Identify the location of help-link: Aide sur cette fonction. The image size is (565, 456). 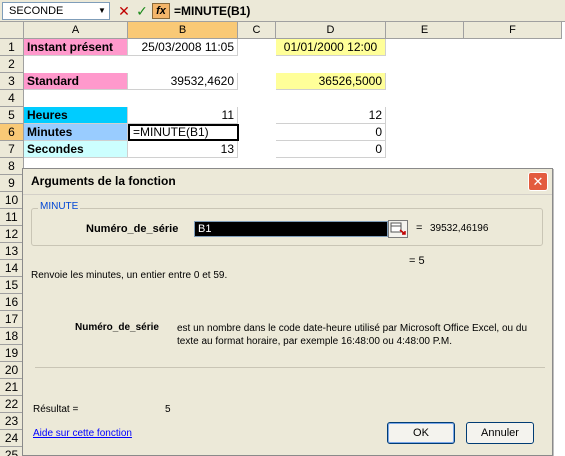
(82, 433).